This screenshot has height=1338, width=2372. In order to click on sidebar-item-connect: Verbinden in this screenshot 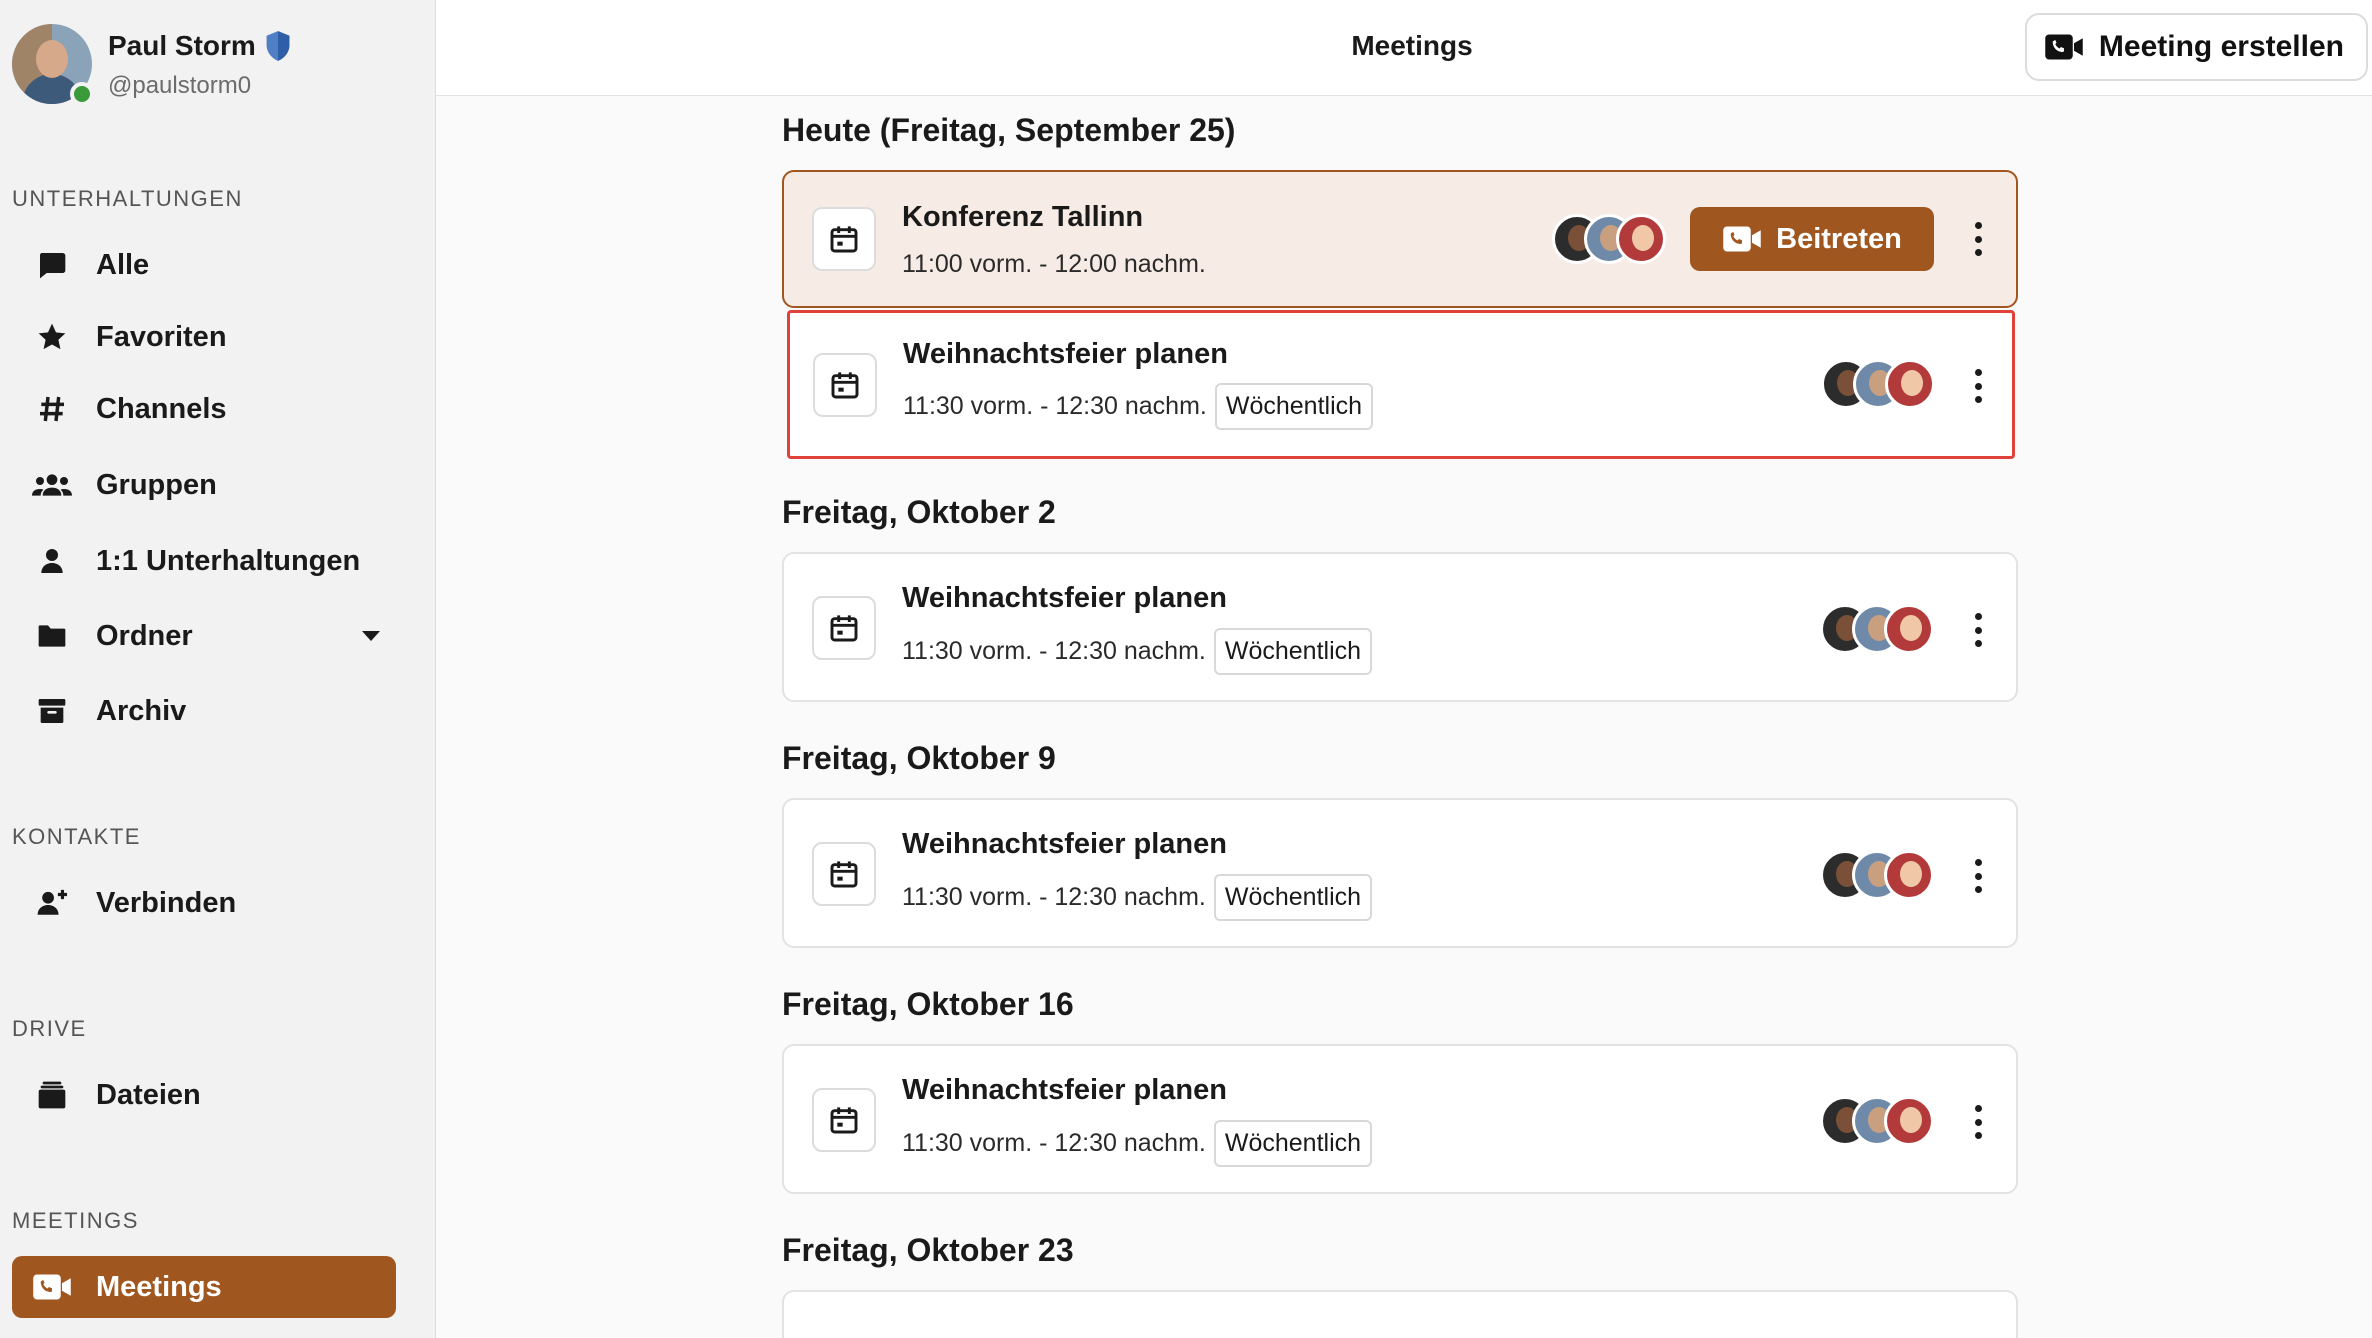, I will do `click(204, 903)`.